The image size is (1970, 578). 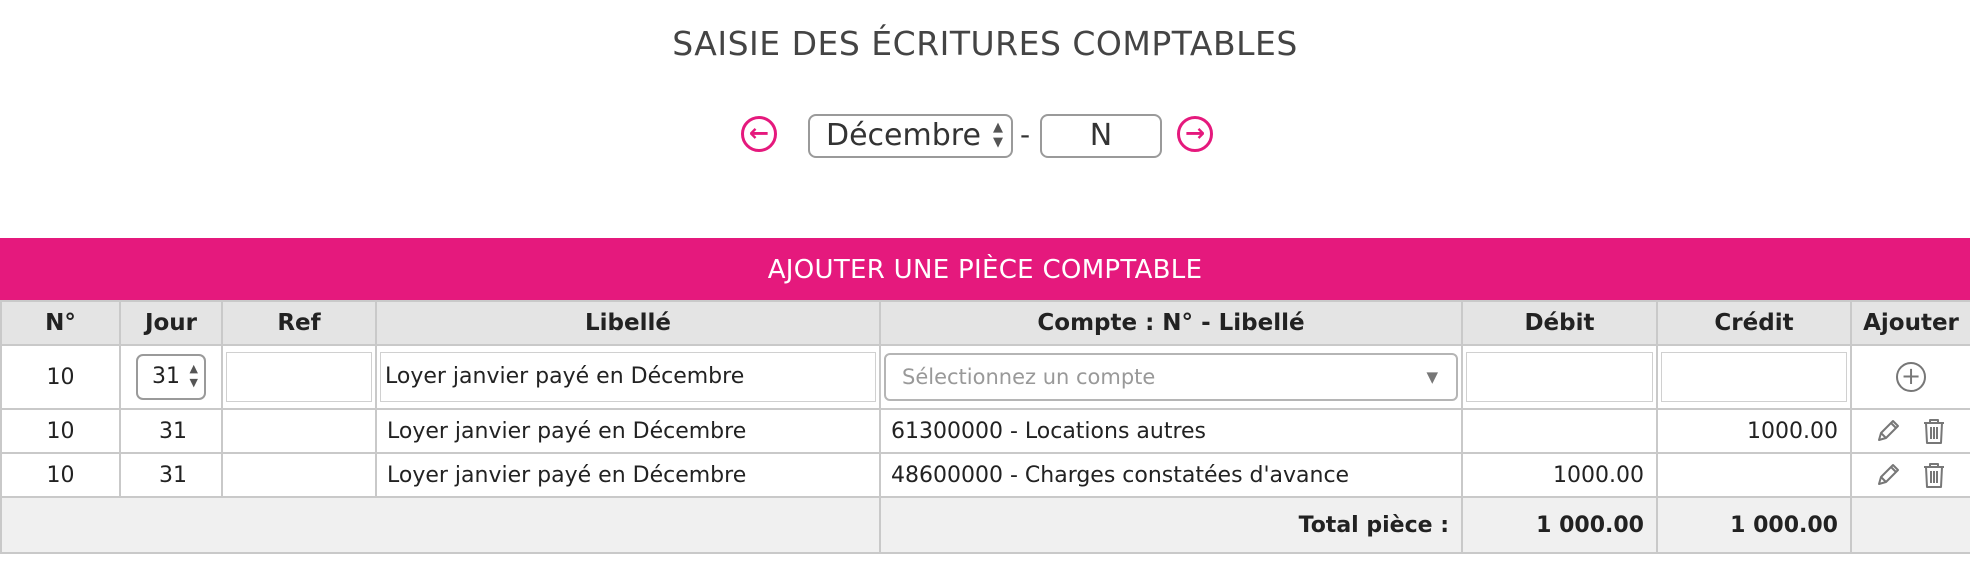 I want to click on month-select: Décembre ▲ ▼, so click(x=910, y=136).